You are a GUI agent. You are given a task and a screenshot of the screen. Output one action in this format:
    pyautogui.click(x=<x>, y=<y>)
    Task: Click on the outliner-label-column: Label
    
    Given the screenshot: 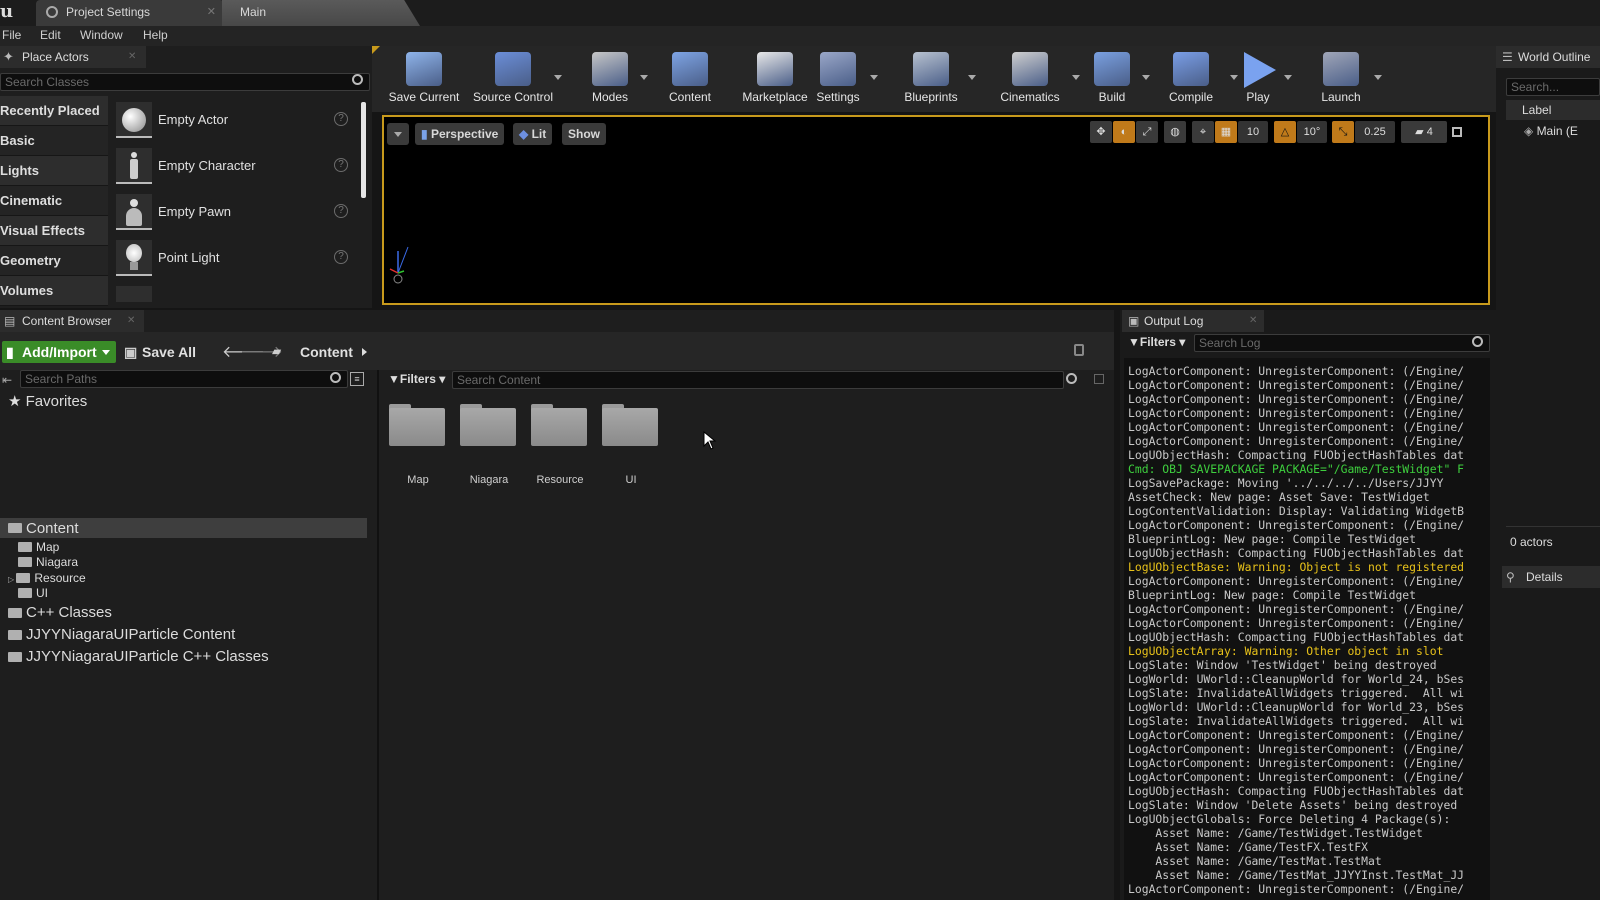 What is the action you would take?
    pyautogui.click(x=1553, y=110)
    